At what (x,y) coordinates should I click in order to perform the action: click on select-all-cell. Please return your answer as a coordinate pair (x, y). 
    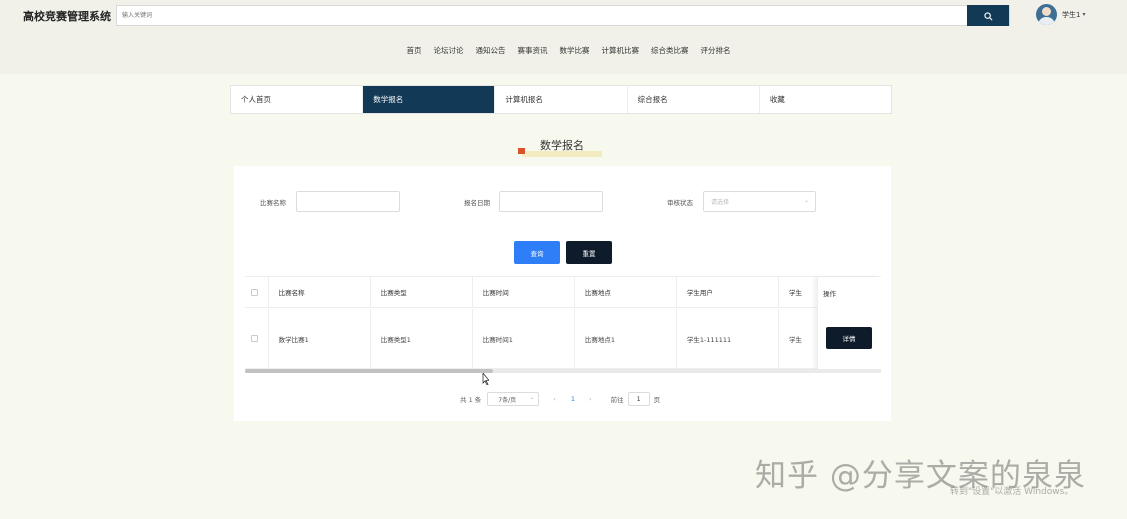
    Looking at the image, I should click on (257, 292).